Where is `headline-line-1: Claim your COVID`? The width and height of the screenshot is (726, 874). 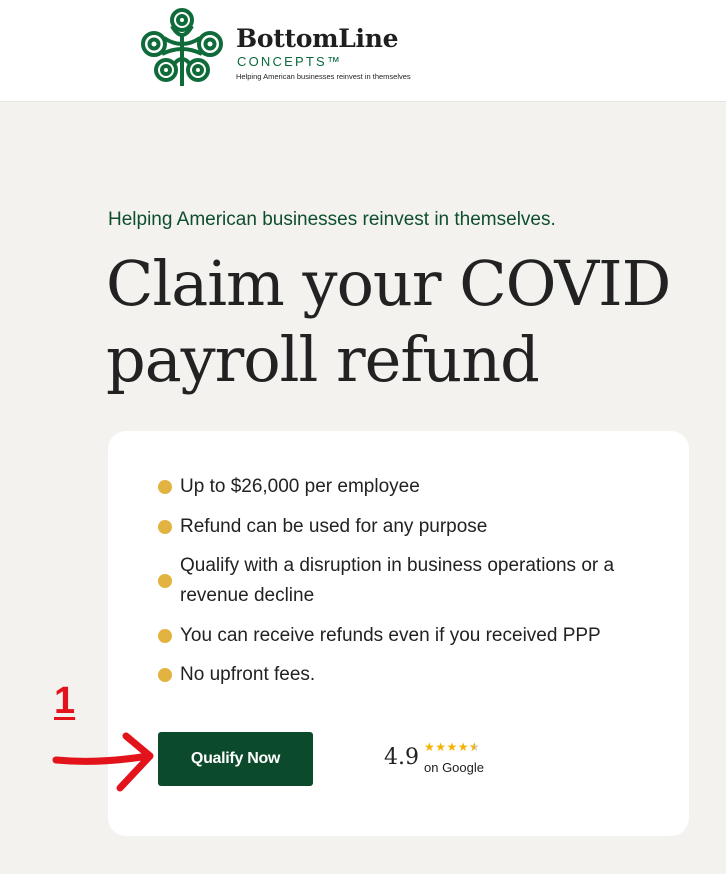
headline-line-1: Claim your COVID is located at coordinates (388, 283).